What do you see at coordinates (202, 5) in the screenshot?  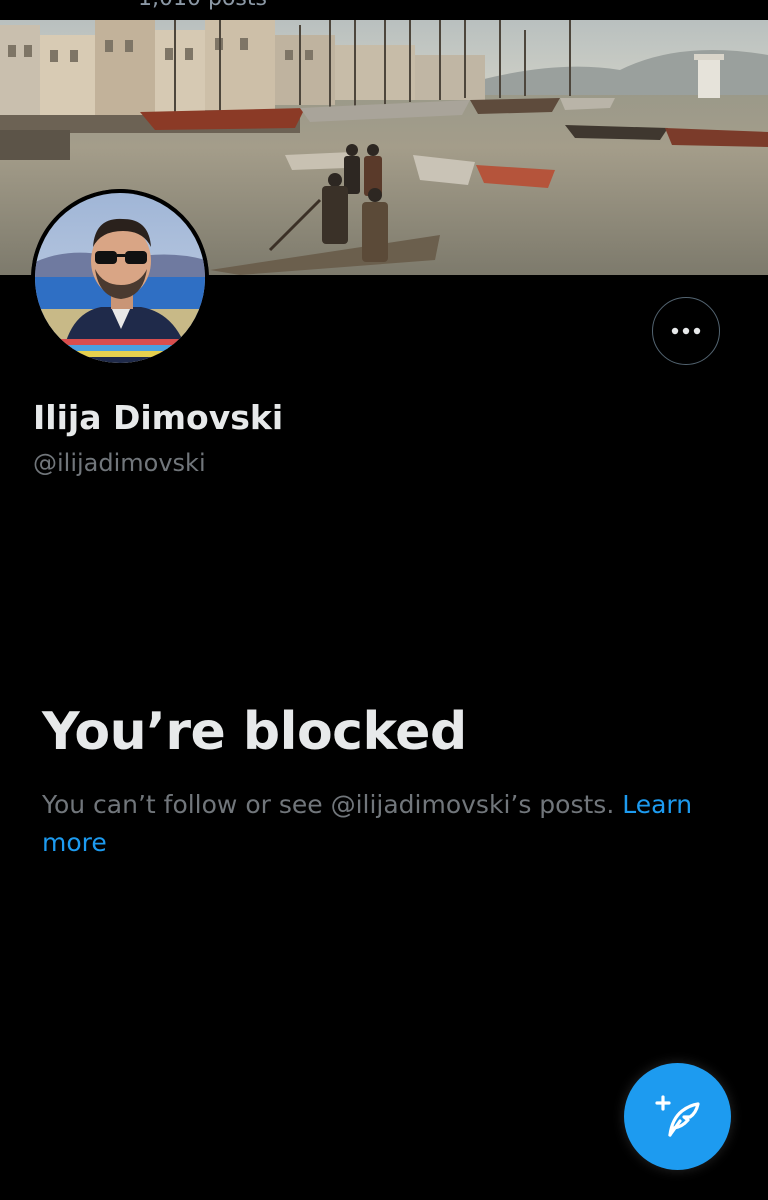 I see `posts-count: 1,010 posts` at bounding box center [202, 5].